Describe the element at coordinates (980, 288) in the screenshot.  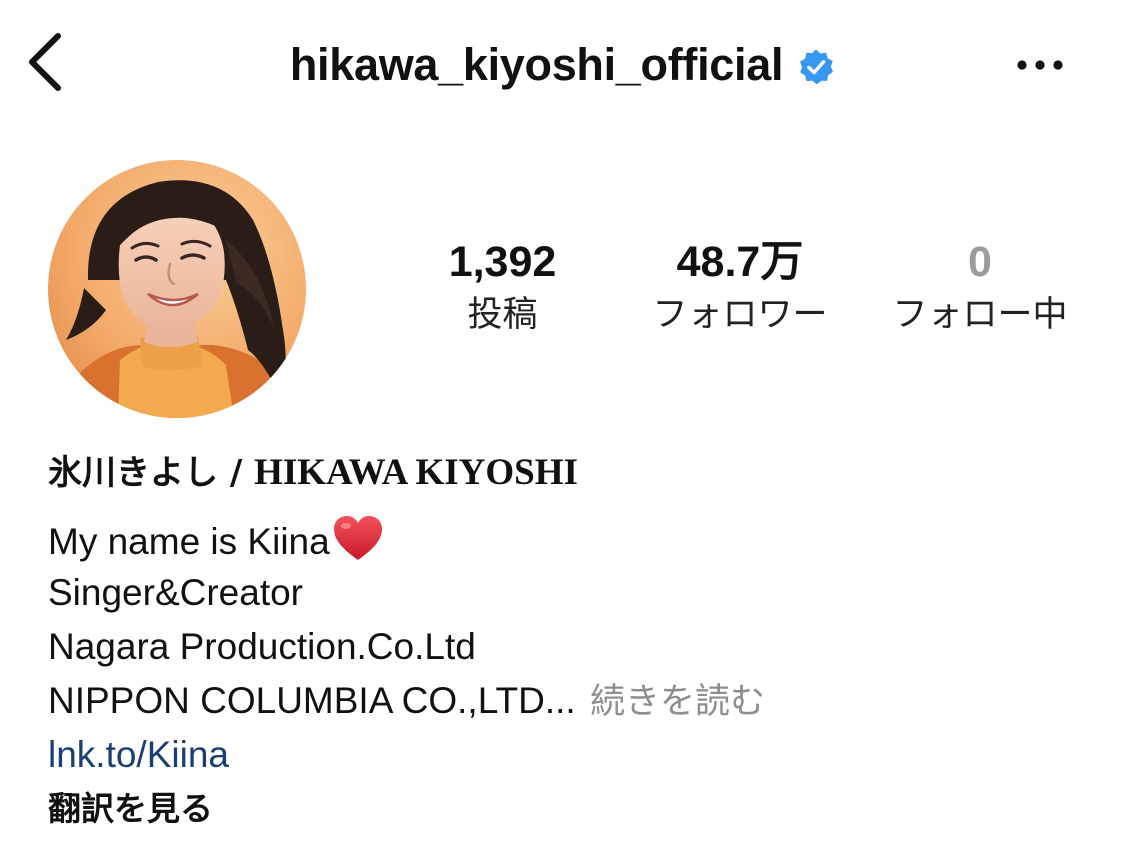
I see `stat-following: 0 フォロー中` at that location.